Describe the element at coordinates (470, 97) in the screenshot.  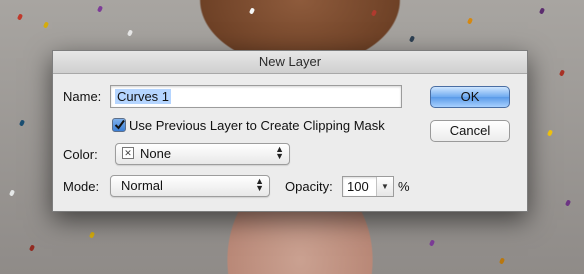
I see `ok-button: OK` at that location.